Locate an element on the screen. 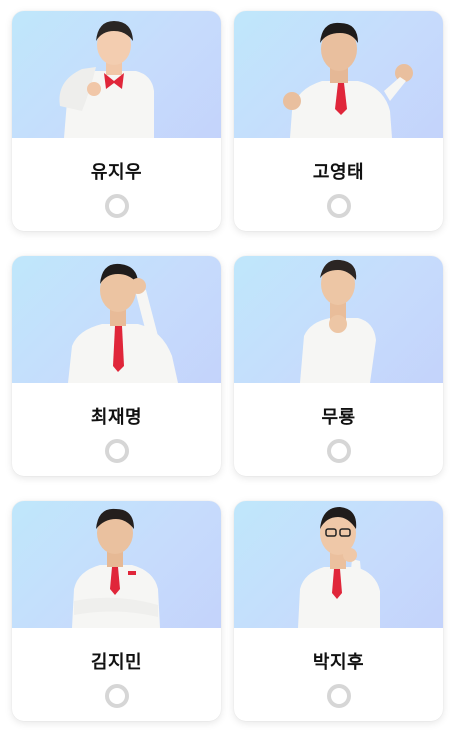 This screenshot has width=458, height=736. candidate-name: 고영태 is located at coordinates (338, 172).